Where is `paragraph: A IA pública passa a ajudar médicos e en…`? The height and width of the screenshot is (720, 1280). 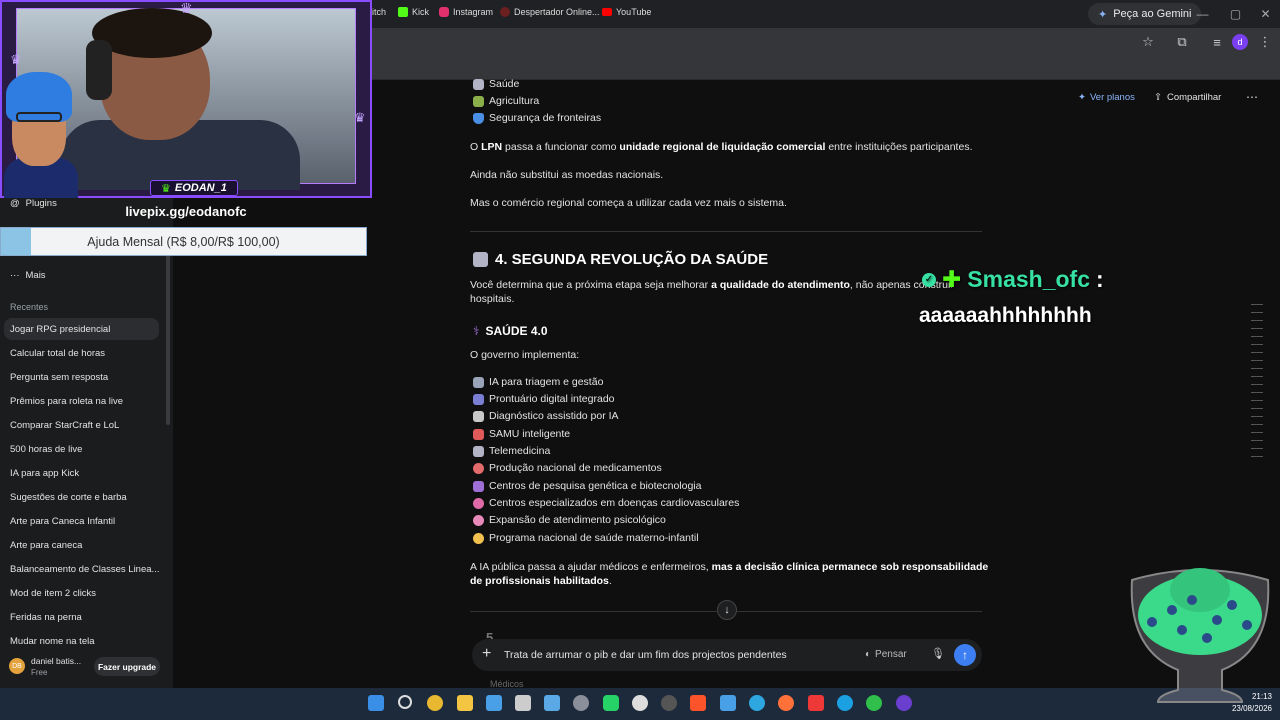 paragraph: A IA pública passa a ajudar médicos e en… is located at coordinates (729, 574).